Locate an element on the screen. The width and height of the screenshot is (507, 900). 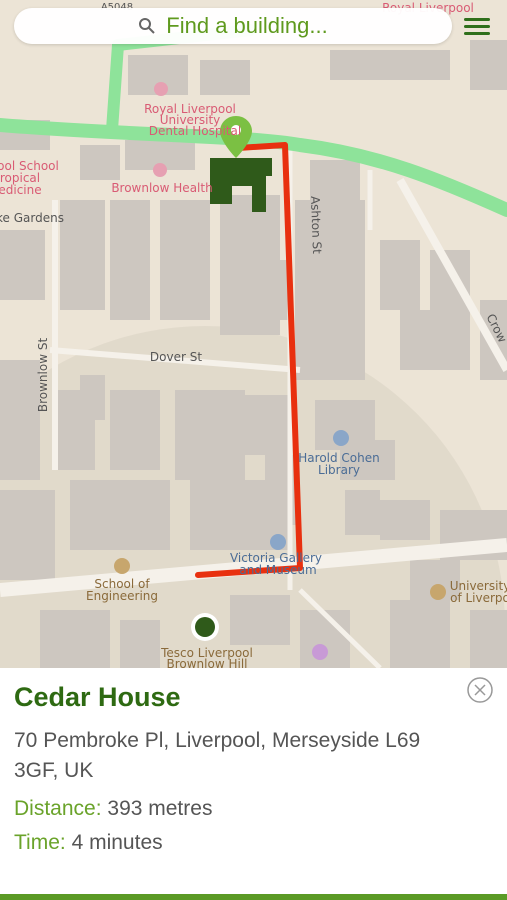
map-label: Ashton St is located at coordinates (316, 225).